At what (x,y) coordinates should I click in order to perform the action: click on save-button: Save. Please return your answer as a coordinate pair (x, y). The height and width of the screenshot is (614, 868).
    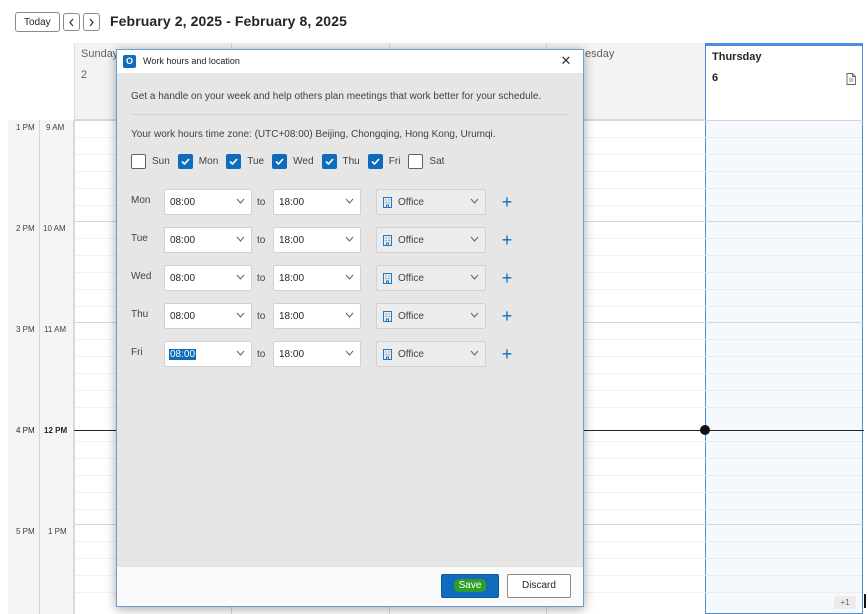
    Looking at the image, I should click on (470, 586).